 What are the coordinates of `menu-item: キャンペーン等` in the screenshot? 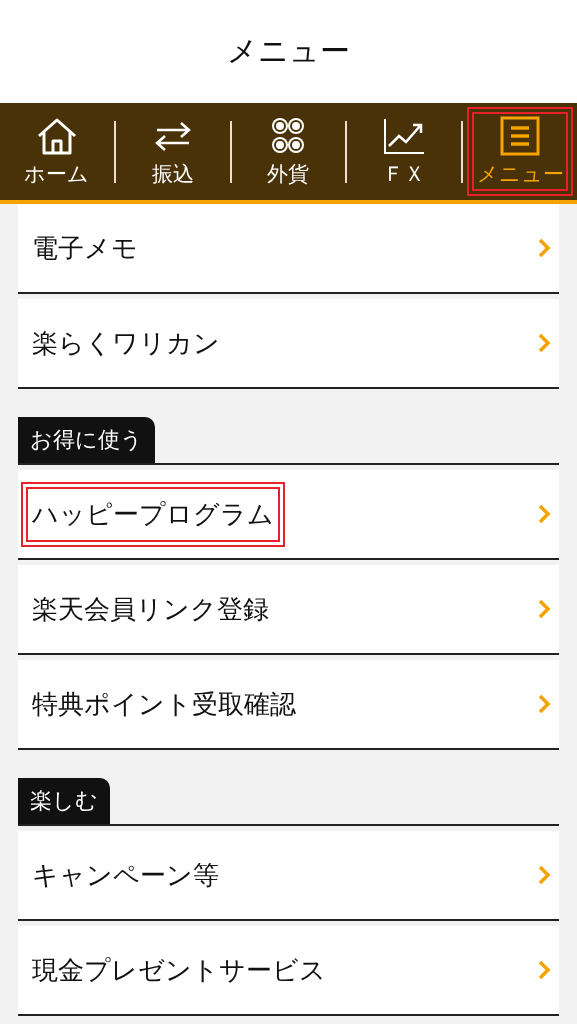 It's located at (288, 876).